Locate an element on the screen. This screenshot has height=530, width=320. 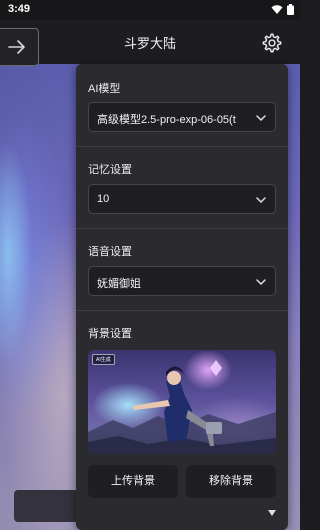
settings-button is located at coordinates (272, 43).